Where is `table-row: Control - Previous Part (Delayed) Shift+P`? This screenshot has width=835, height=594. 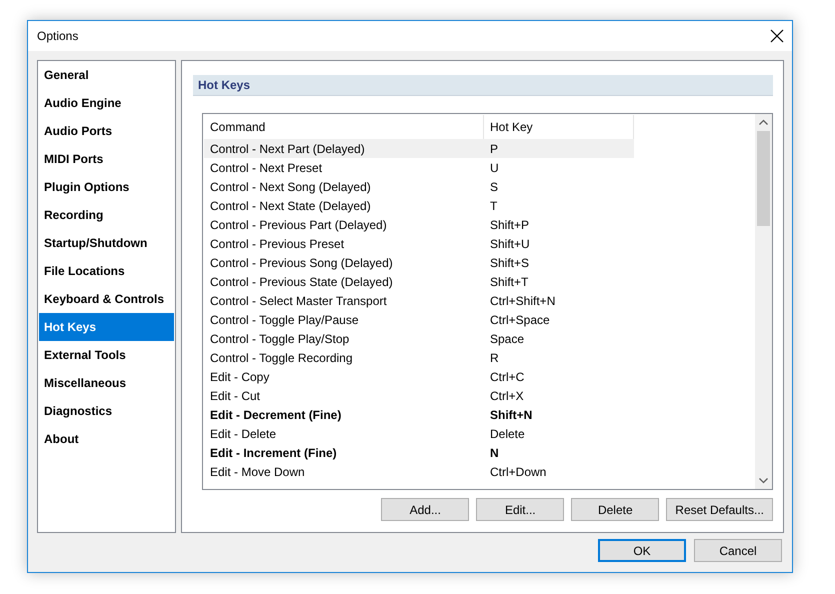 table-row: Control - Previous Part (Delayed) Shift+P is located at coordinates (419, 224).